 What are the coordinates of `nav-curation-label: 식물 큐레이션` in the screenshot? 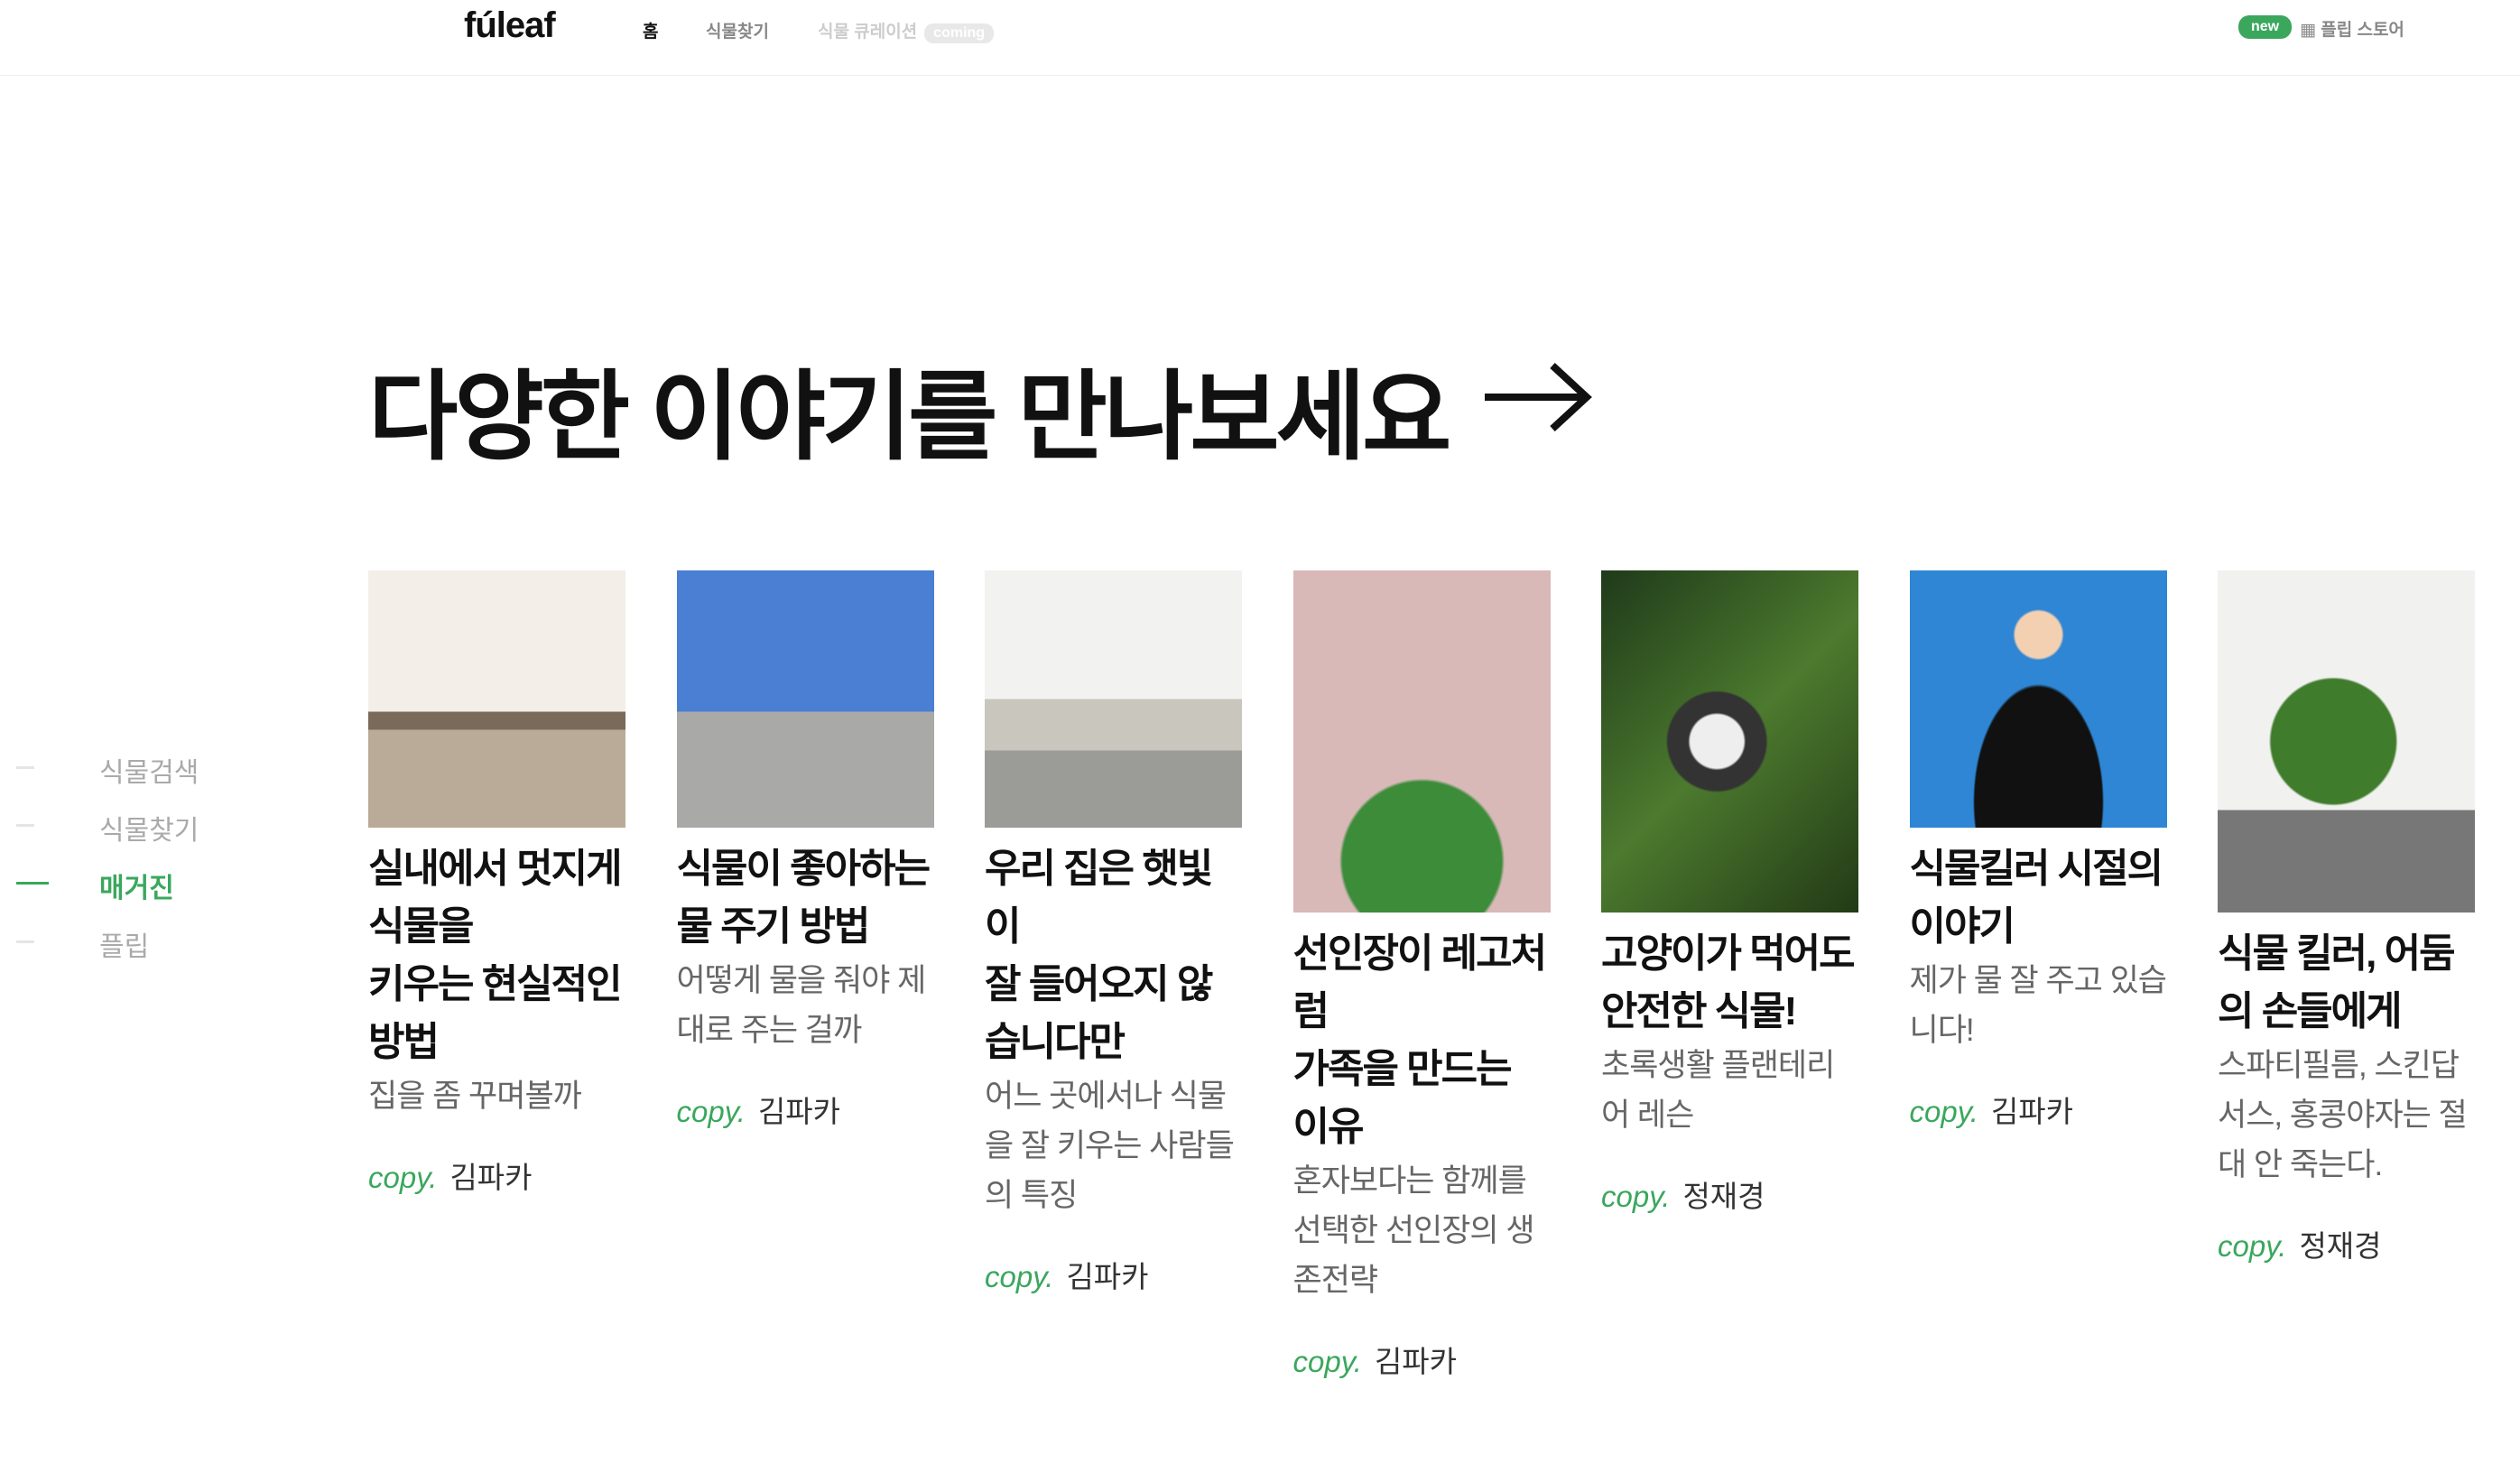 It's located at (868, 32).